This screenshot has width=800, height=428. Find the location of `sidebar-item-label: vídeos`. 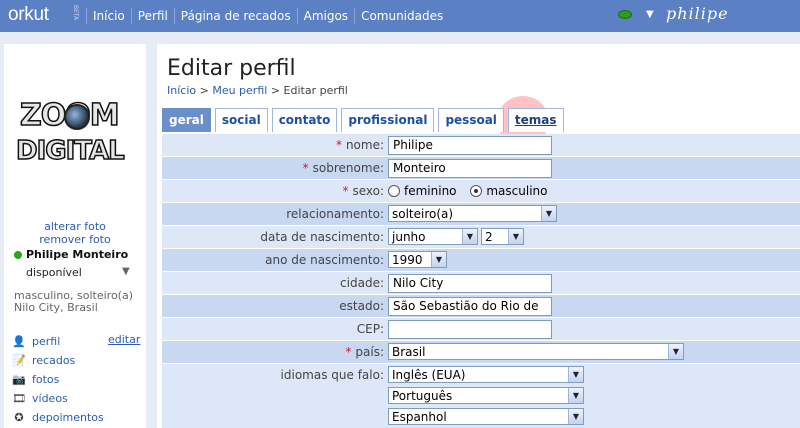

sidebar-item-label: vídeos is located at coordinates (50, 398).